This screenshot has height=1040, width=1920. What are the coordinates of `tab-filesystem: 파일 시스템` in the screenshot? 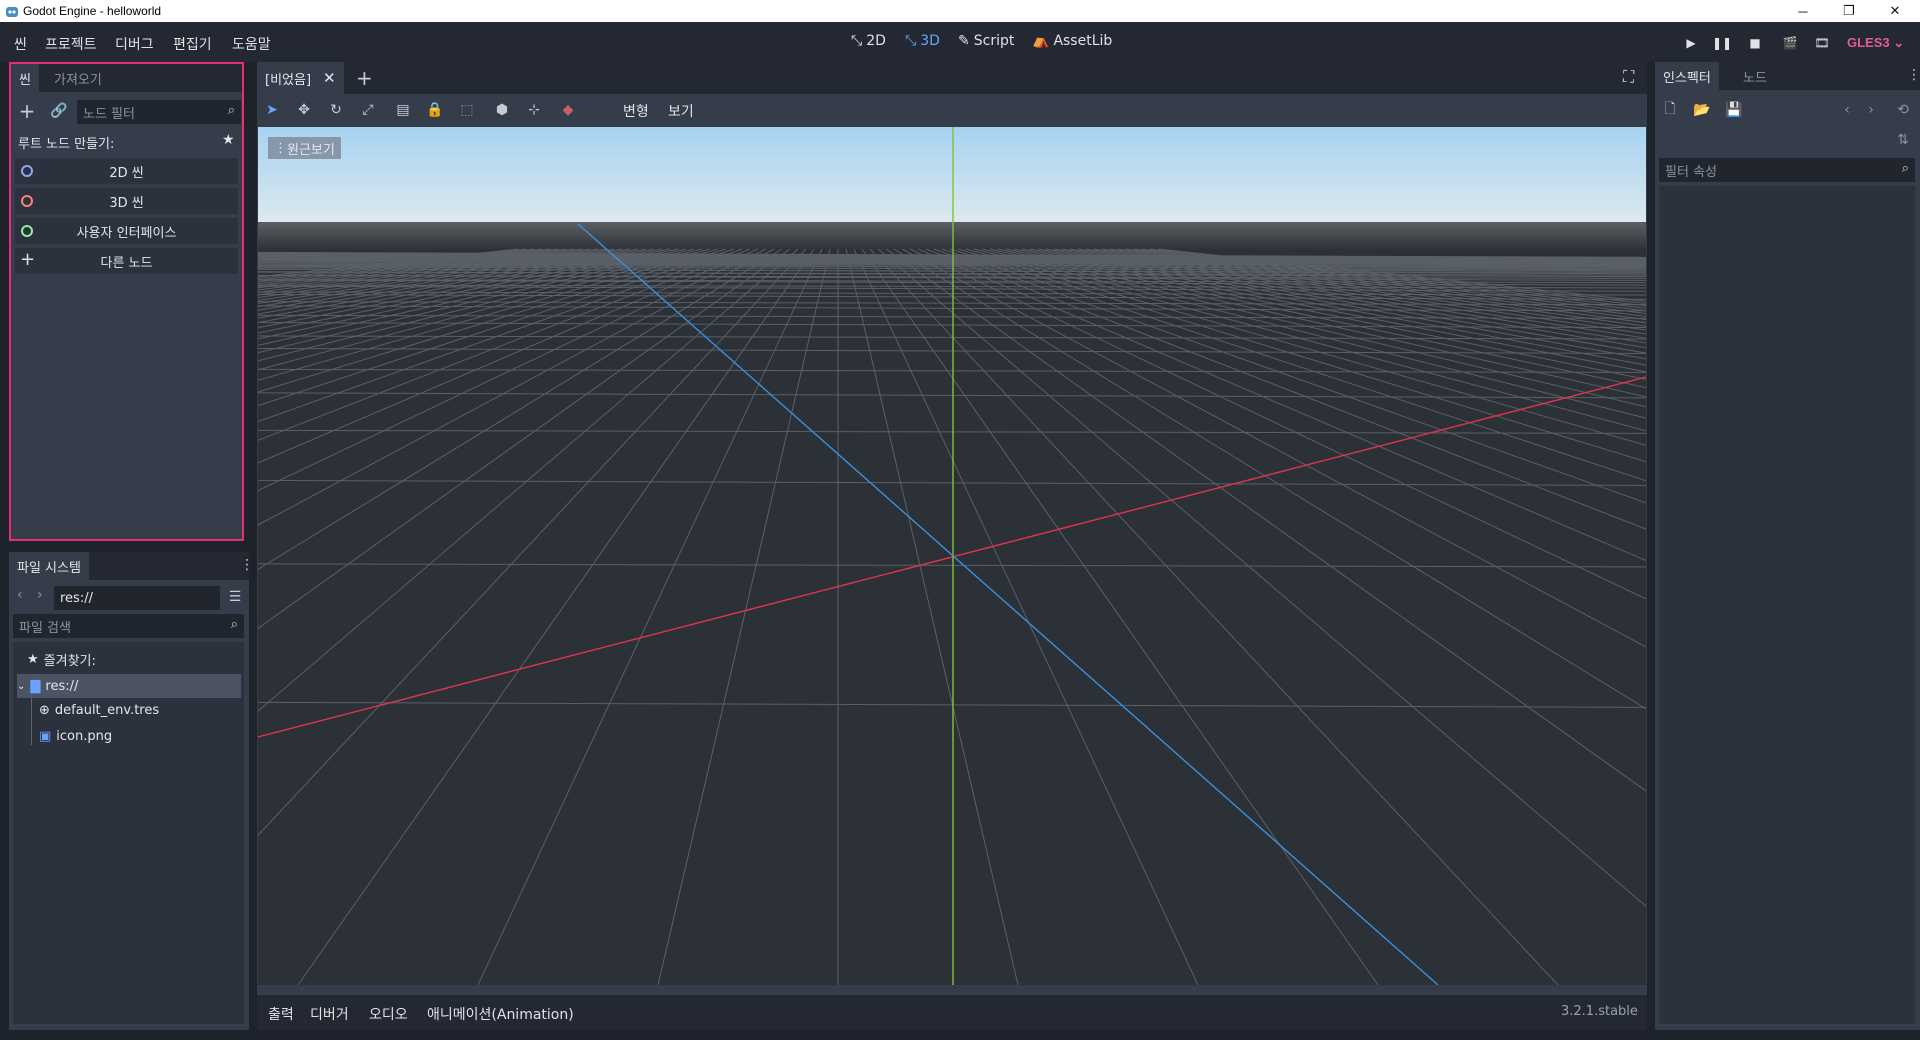 It's located at (49, 566).